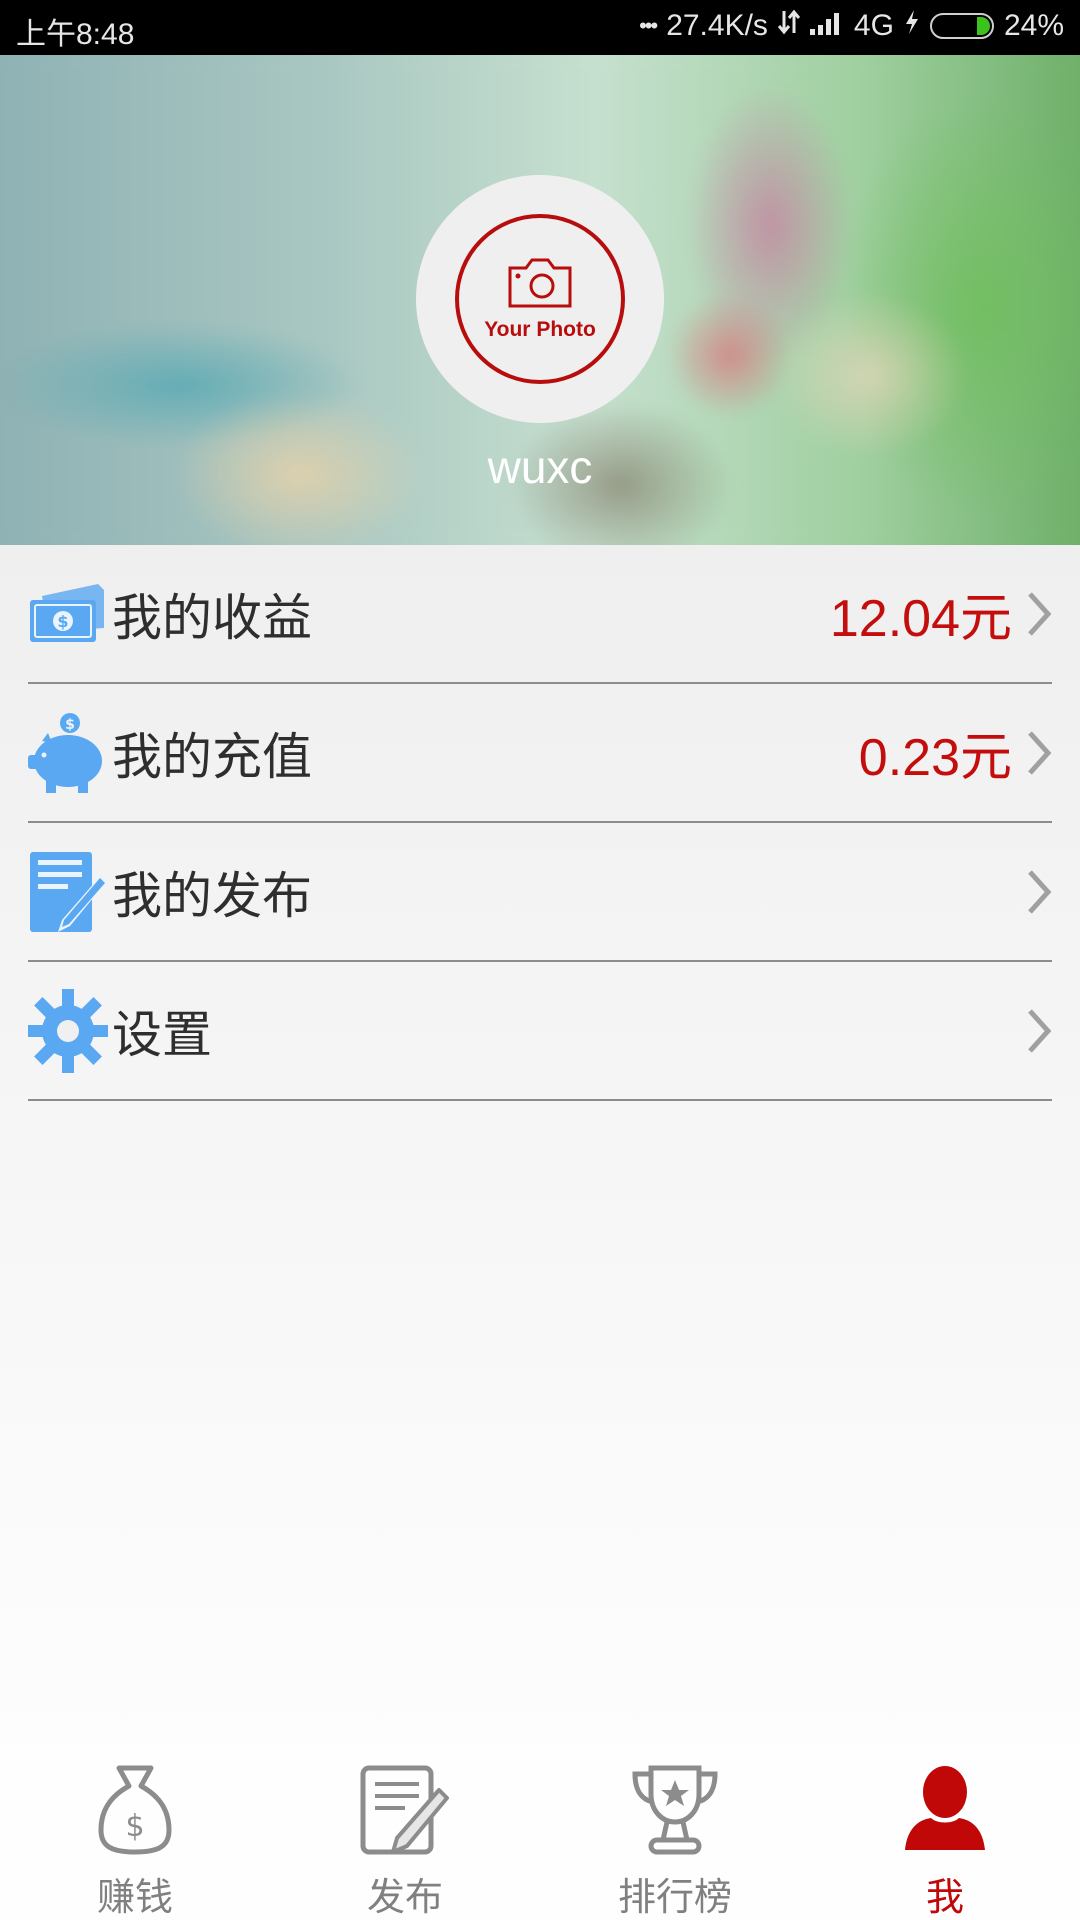 The width and height of the screenshot is (1080, 1920). Describe the element at coordinates (826, 26) in the screenshot. I see `signal-icon` at that location.